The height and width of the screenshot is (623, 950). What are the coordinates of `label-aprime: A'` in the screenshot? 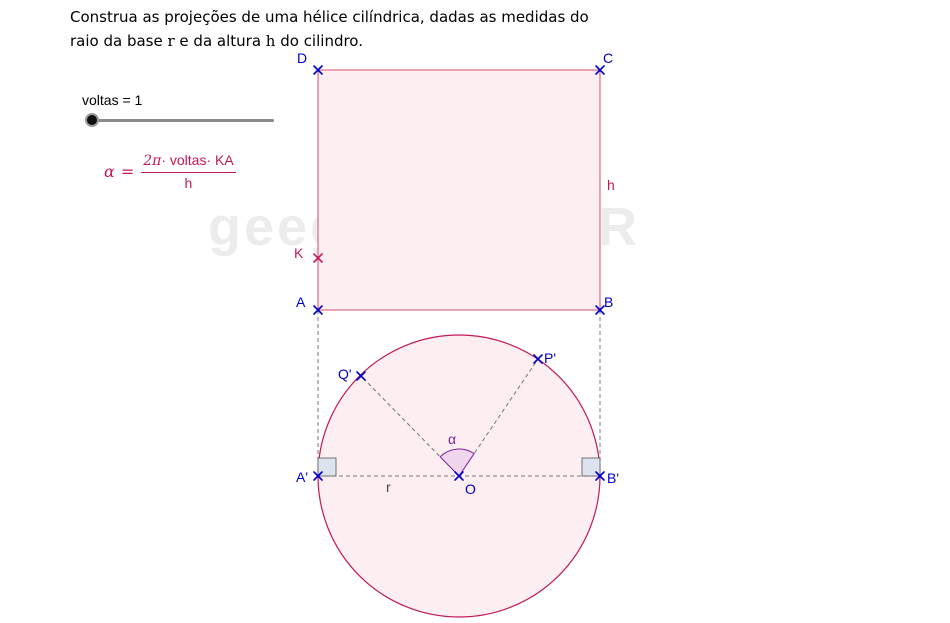 It's located at (302, 477).